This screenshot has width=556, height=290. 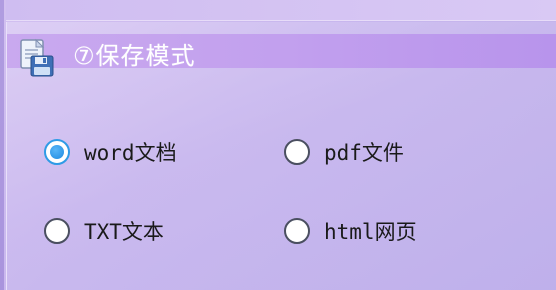 What do you see at coordinates (134, 56) in the screenshot?
I see `panel-title: ⑦保存模式` at bounding box center [134, 56].